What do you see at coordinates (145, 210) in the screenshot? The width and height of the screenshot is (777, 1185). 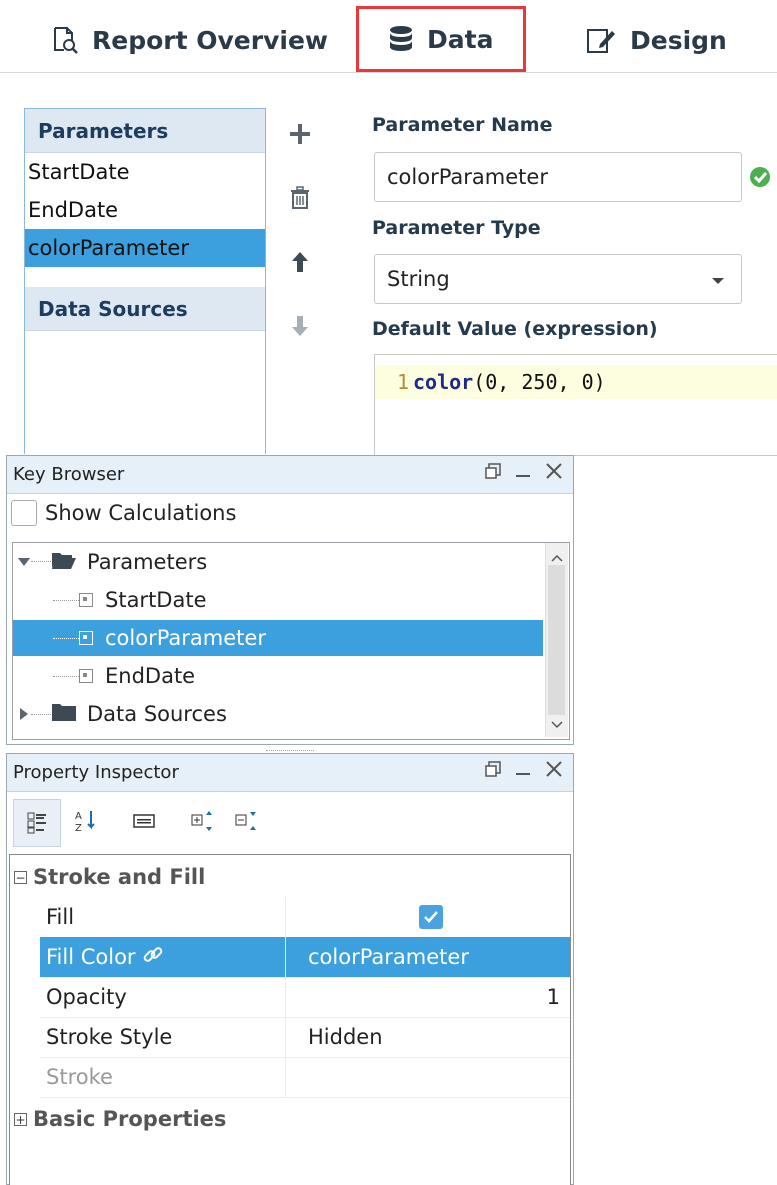 I see `parameter-item-enddate: EndDate` at bounding box center [145, 210].